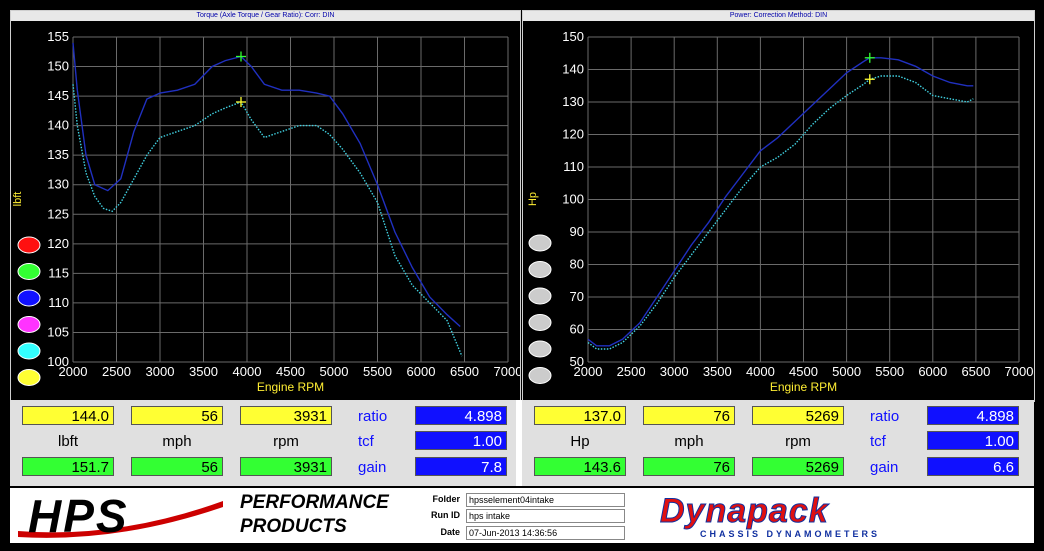  Describe the element at coordinates (577, 296) in the screenshot. I see `y-tick-label: 70` at that location.